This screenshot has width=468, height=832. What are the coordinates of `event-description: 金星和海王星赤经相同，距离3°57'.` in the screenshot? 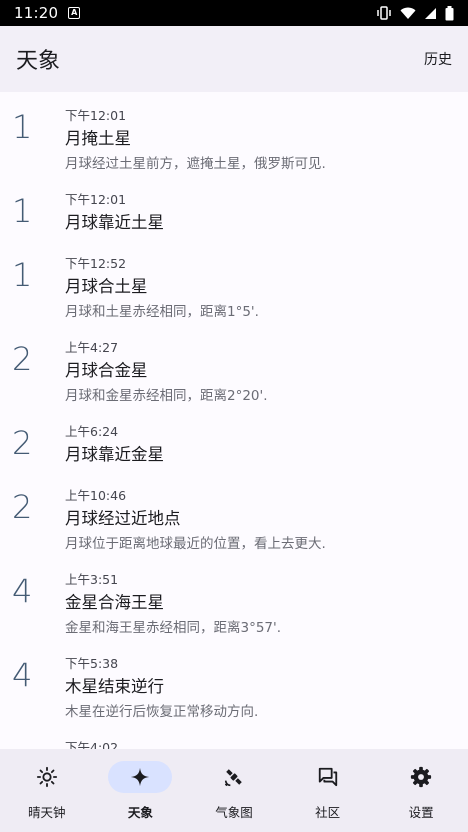 It's located at (173, 628).